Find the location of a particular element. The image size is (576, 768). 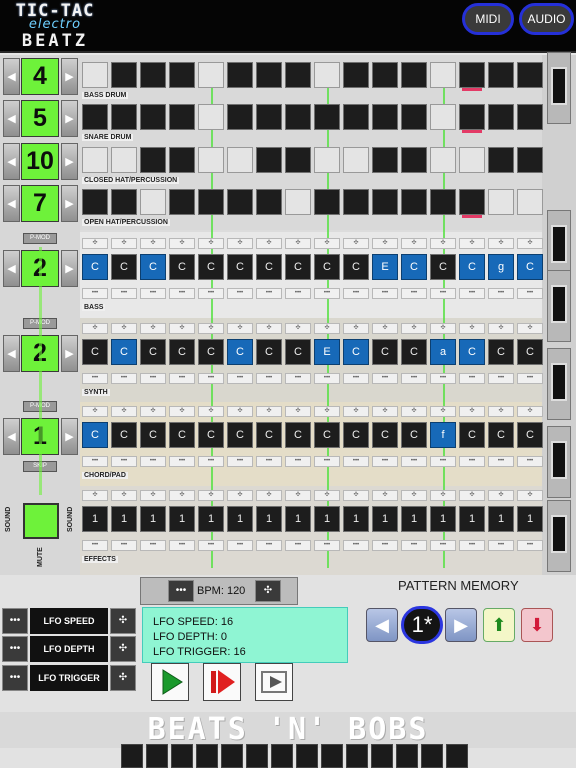

lfo-speed-decrease-button: ••• is located at coordinates (15, 621).